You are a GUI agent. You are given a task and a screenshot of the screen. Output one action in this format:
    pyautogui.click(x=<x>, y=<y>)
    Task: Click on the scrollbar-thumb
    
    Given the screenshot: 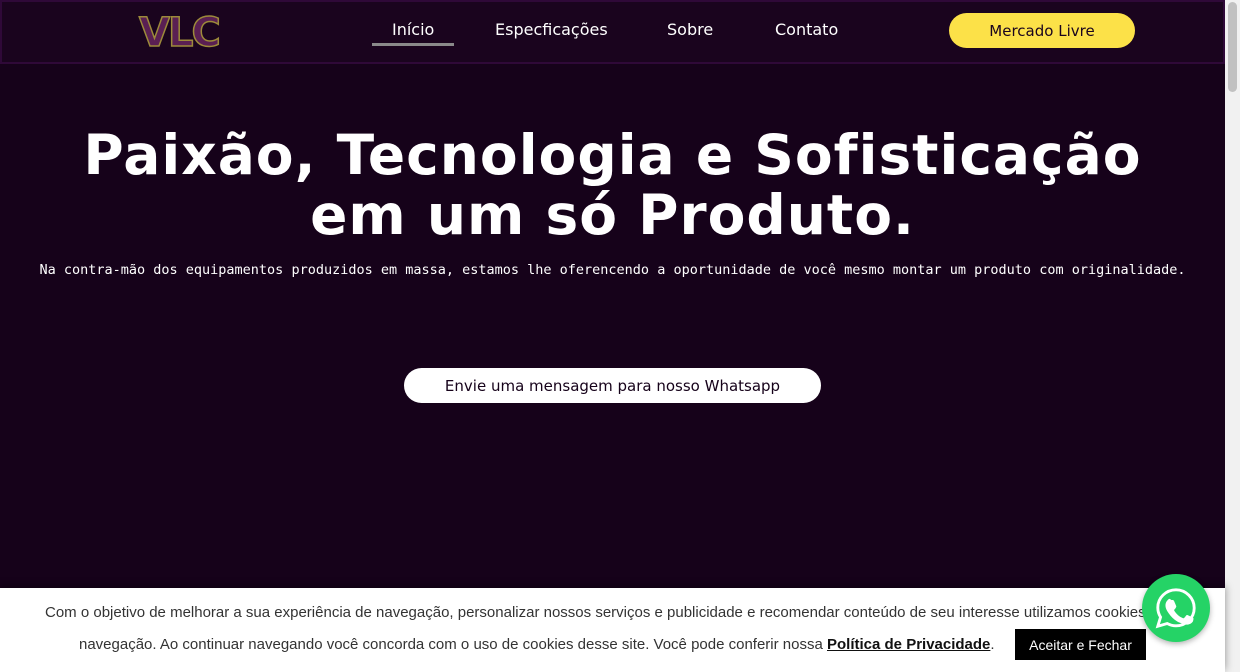 What is the action you would take?
    pyautogui.click(x=1232, y=47)
    